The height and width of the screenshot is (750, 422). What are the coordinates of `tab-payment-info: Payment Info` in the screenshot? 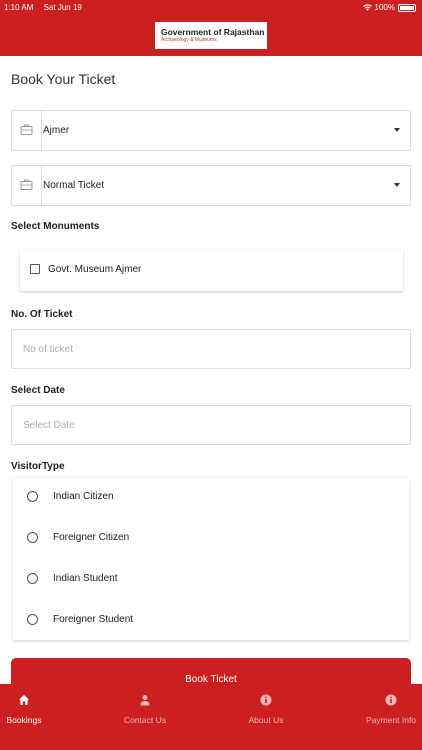 It's located at (391, 717).